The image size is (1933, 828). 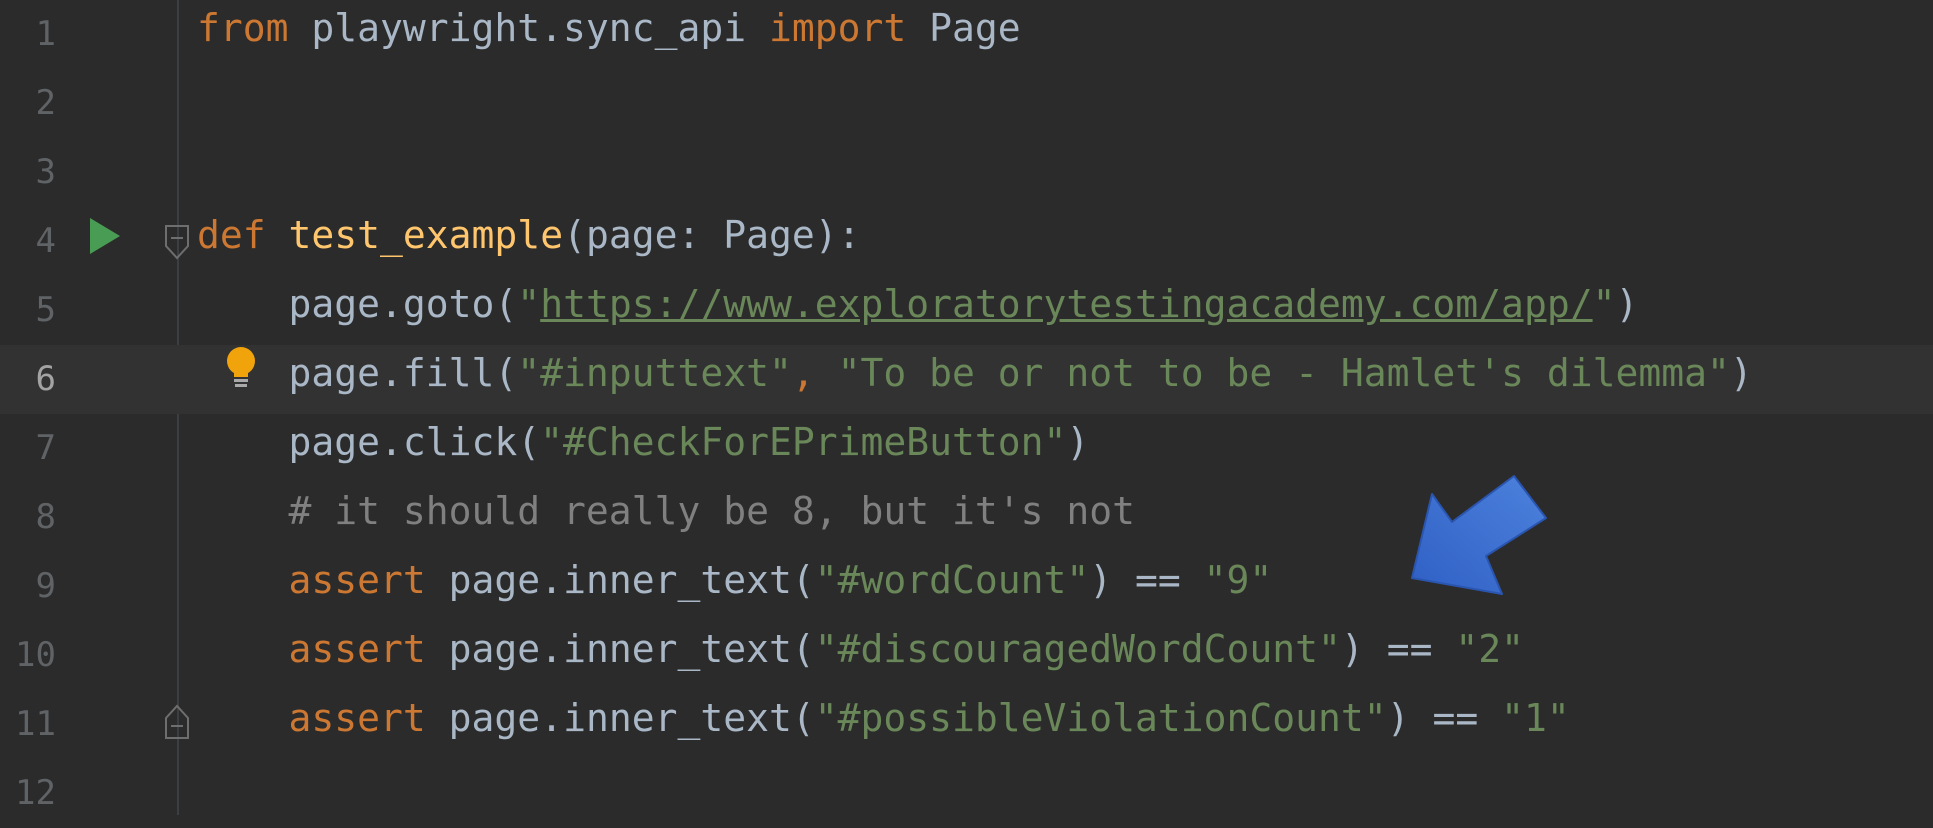 What do you see at coordinates (35, 724) in the screenshot?
I see `line-number: 11` at bounding box center [35, 724].